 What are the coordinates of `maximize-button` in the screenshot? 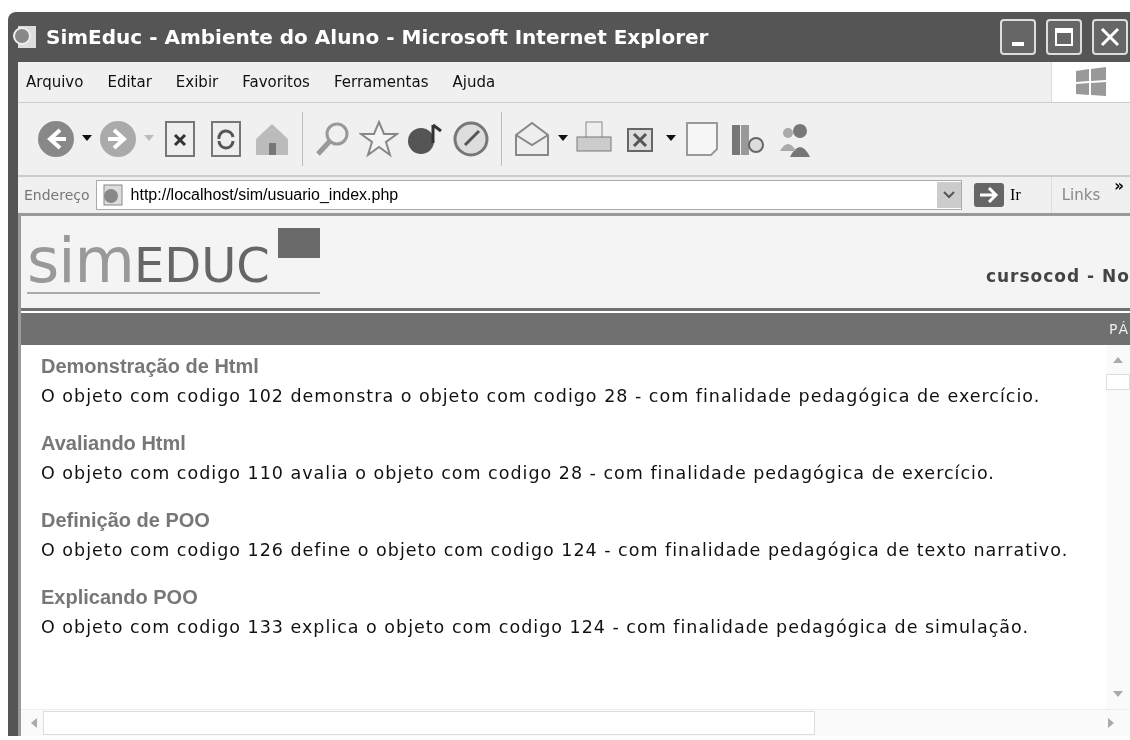 It's located at (1064, 37).